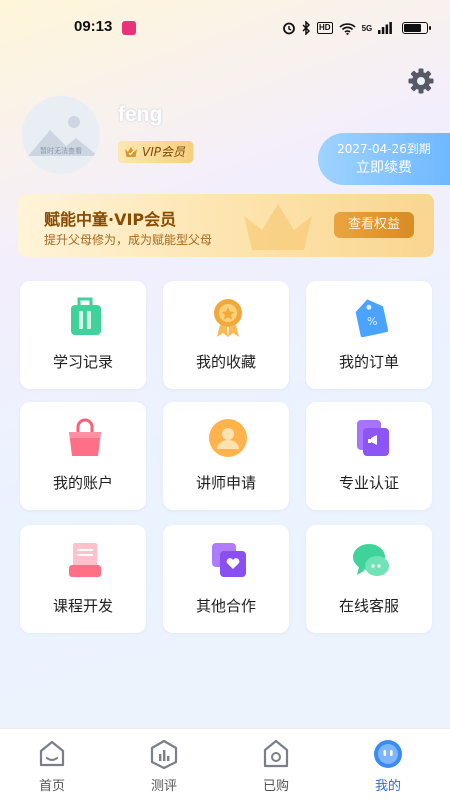 The width and height of the screenshot is (450, 800). I want to click on tab-profile: 我的, so click(388, 765).